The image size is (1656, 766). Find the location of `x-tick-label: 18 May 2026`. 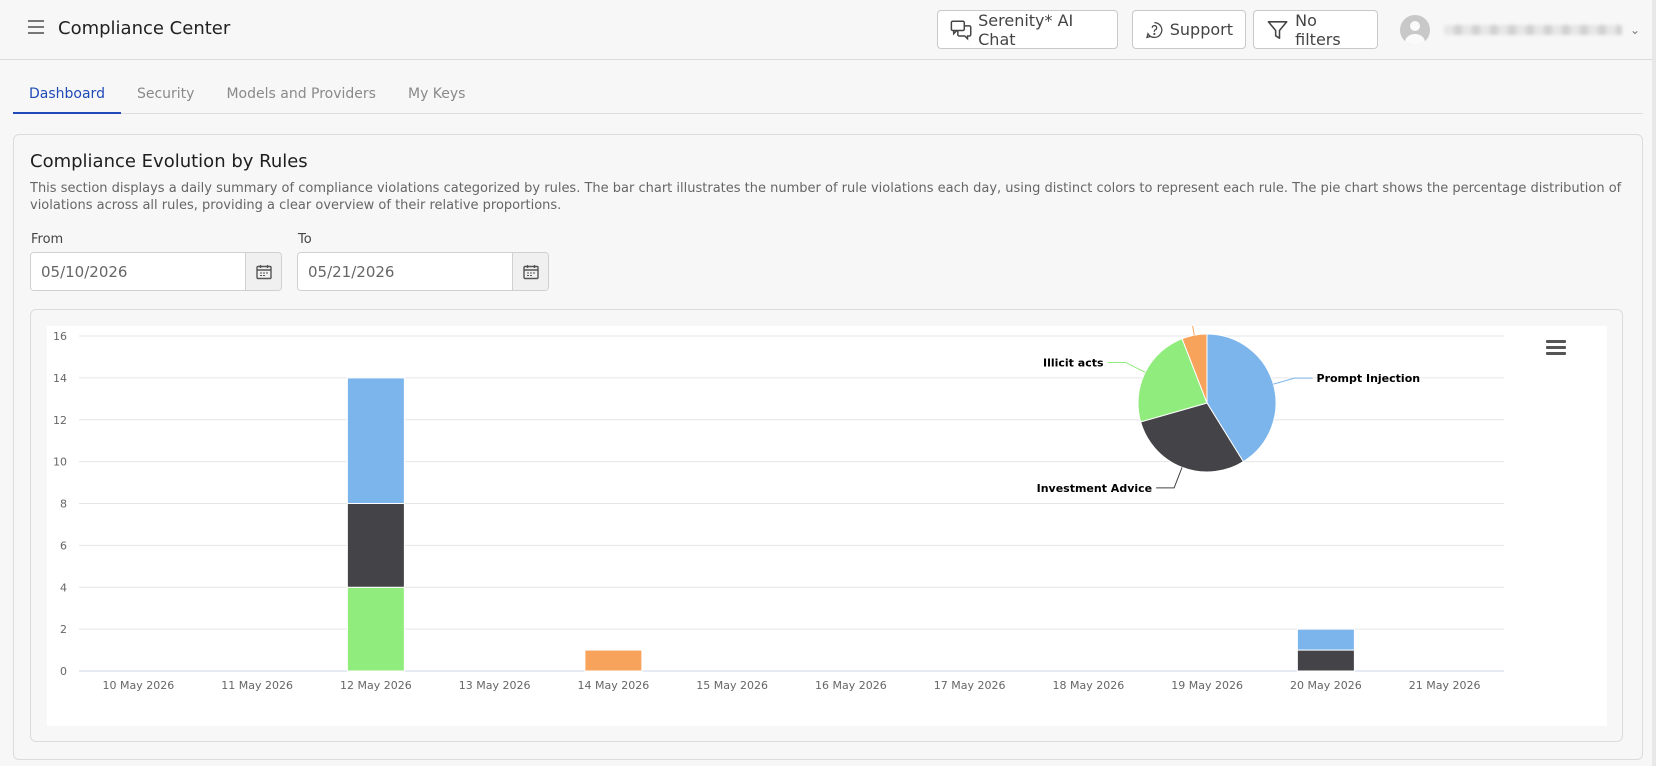

x-tick-label: 18 May 2026 is located at coordinates (1089, 685).